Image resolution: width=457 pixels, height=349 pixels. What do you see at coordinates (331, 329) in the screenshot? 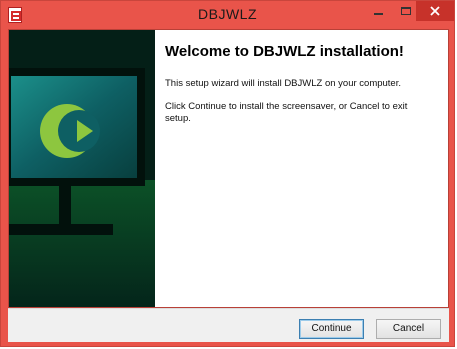
I see `continue-button: Continue` at bounding box center [331, 329].